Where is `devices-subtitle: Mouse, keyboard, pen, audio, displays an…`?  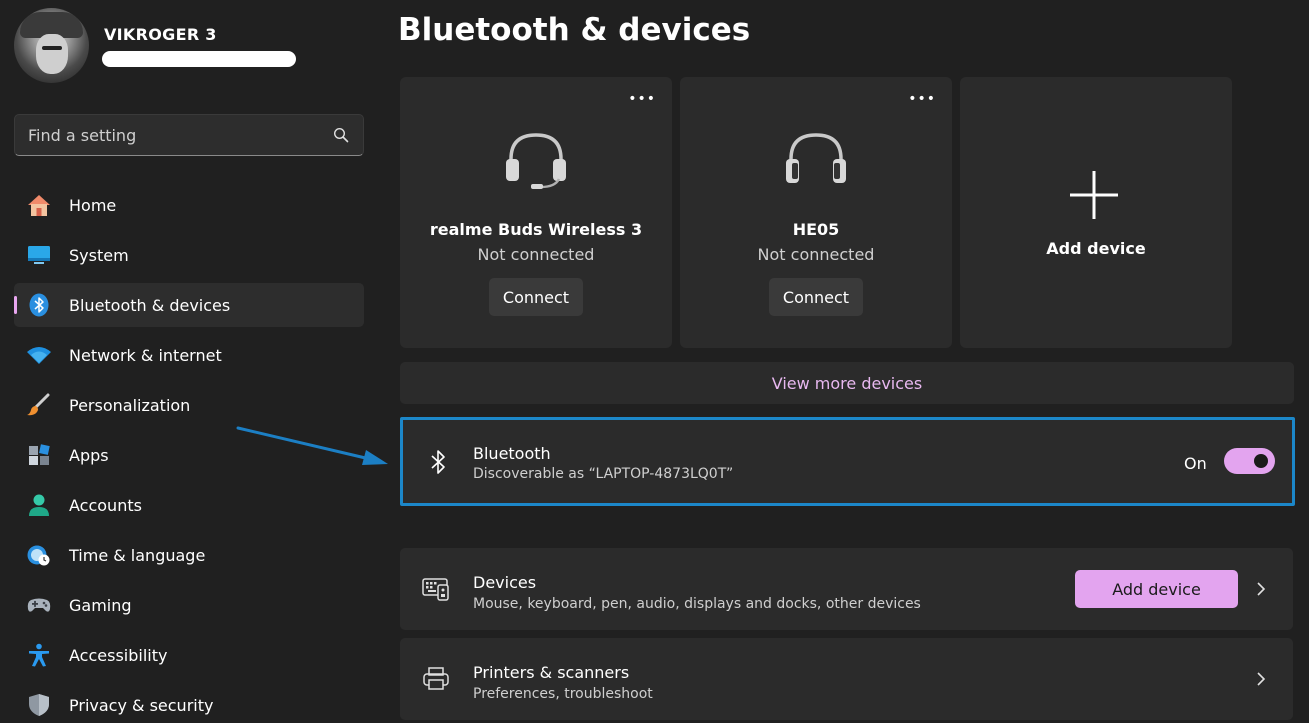
devices-subtitle: Mouse, keyboard, pen, audio, displays an… is located at coordinates (697, 604).